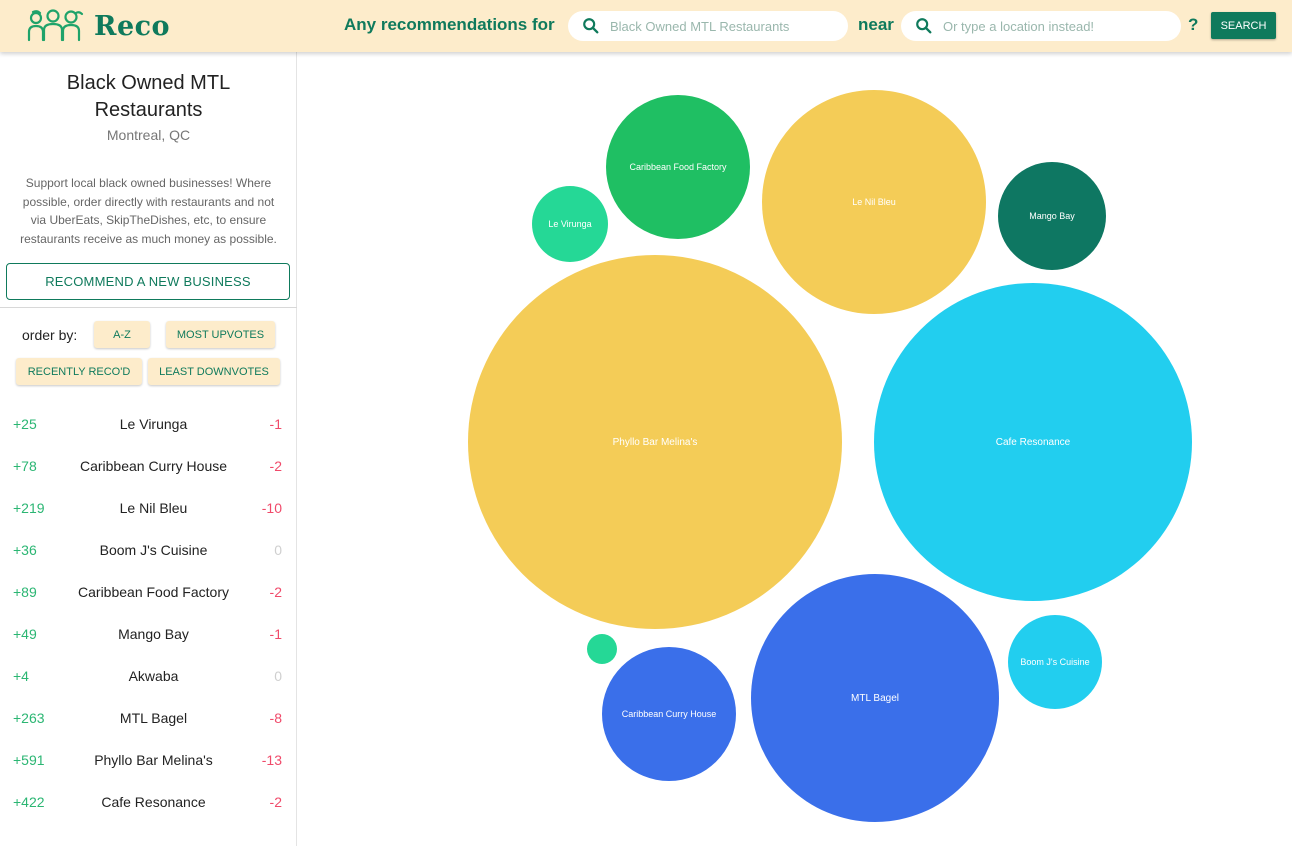 Image resolution: width=1292 pixels, height=846 pixels. What do you see at coordinates (21, 676) in the screenshot?
I see `upvote-count: +4` at bounding box center [21, 676].